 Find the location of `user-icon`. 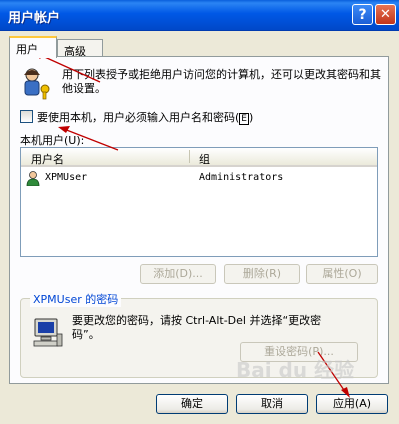

user-icon is located at coordinates (33, 178).